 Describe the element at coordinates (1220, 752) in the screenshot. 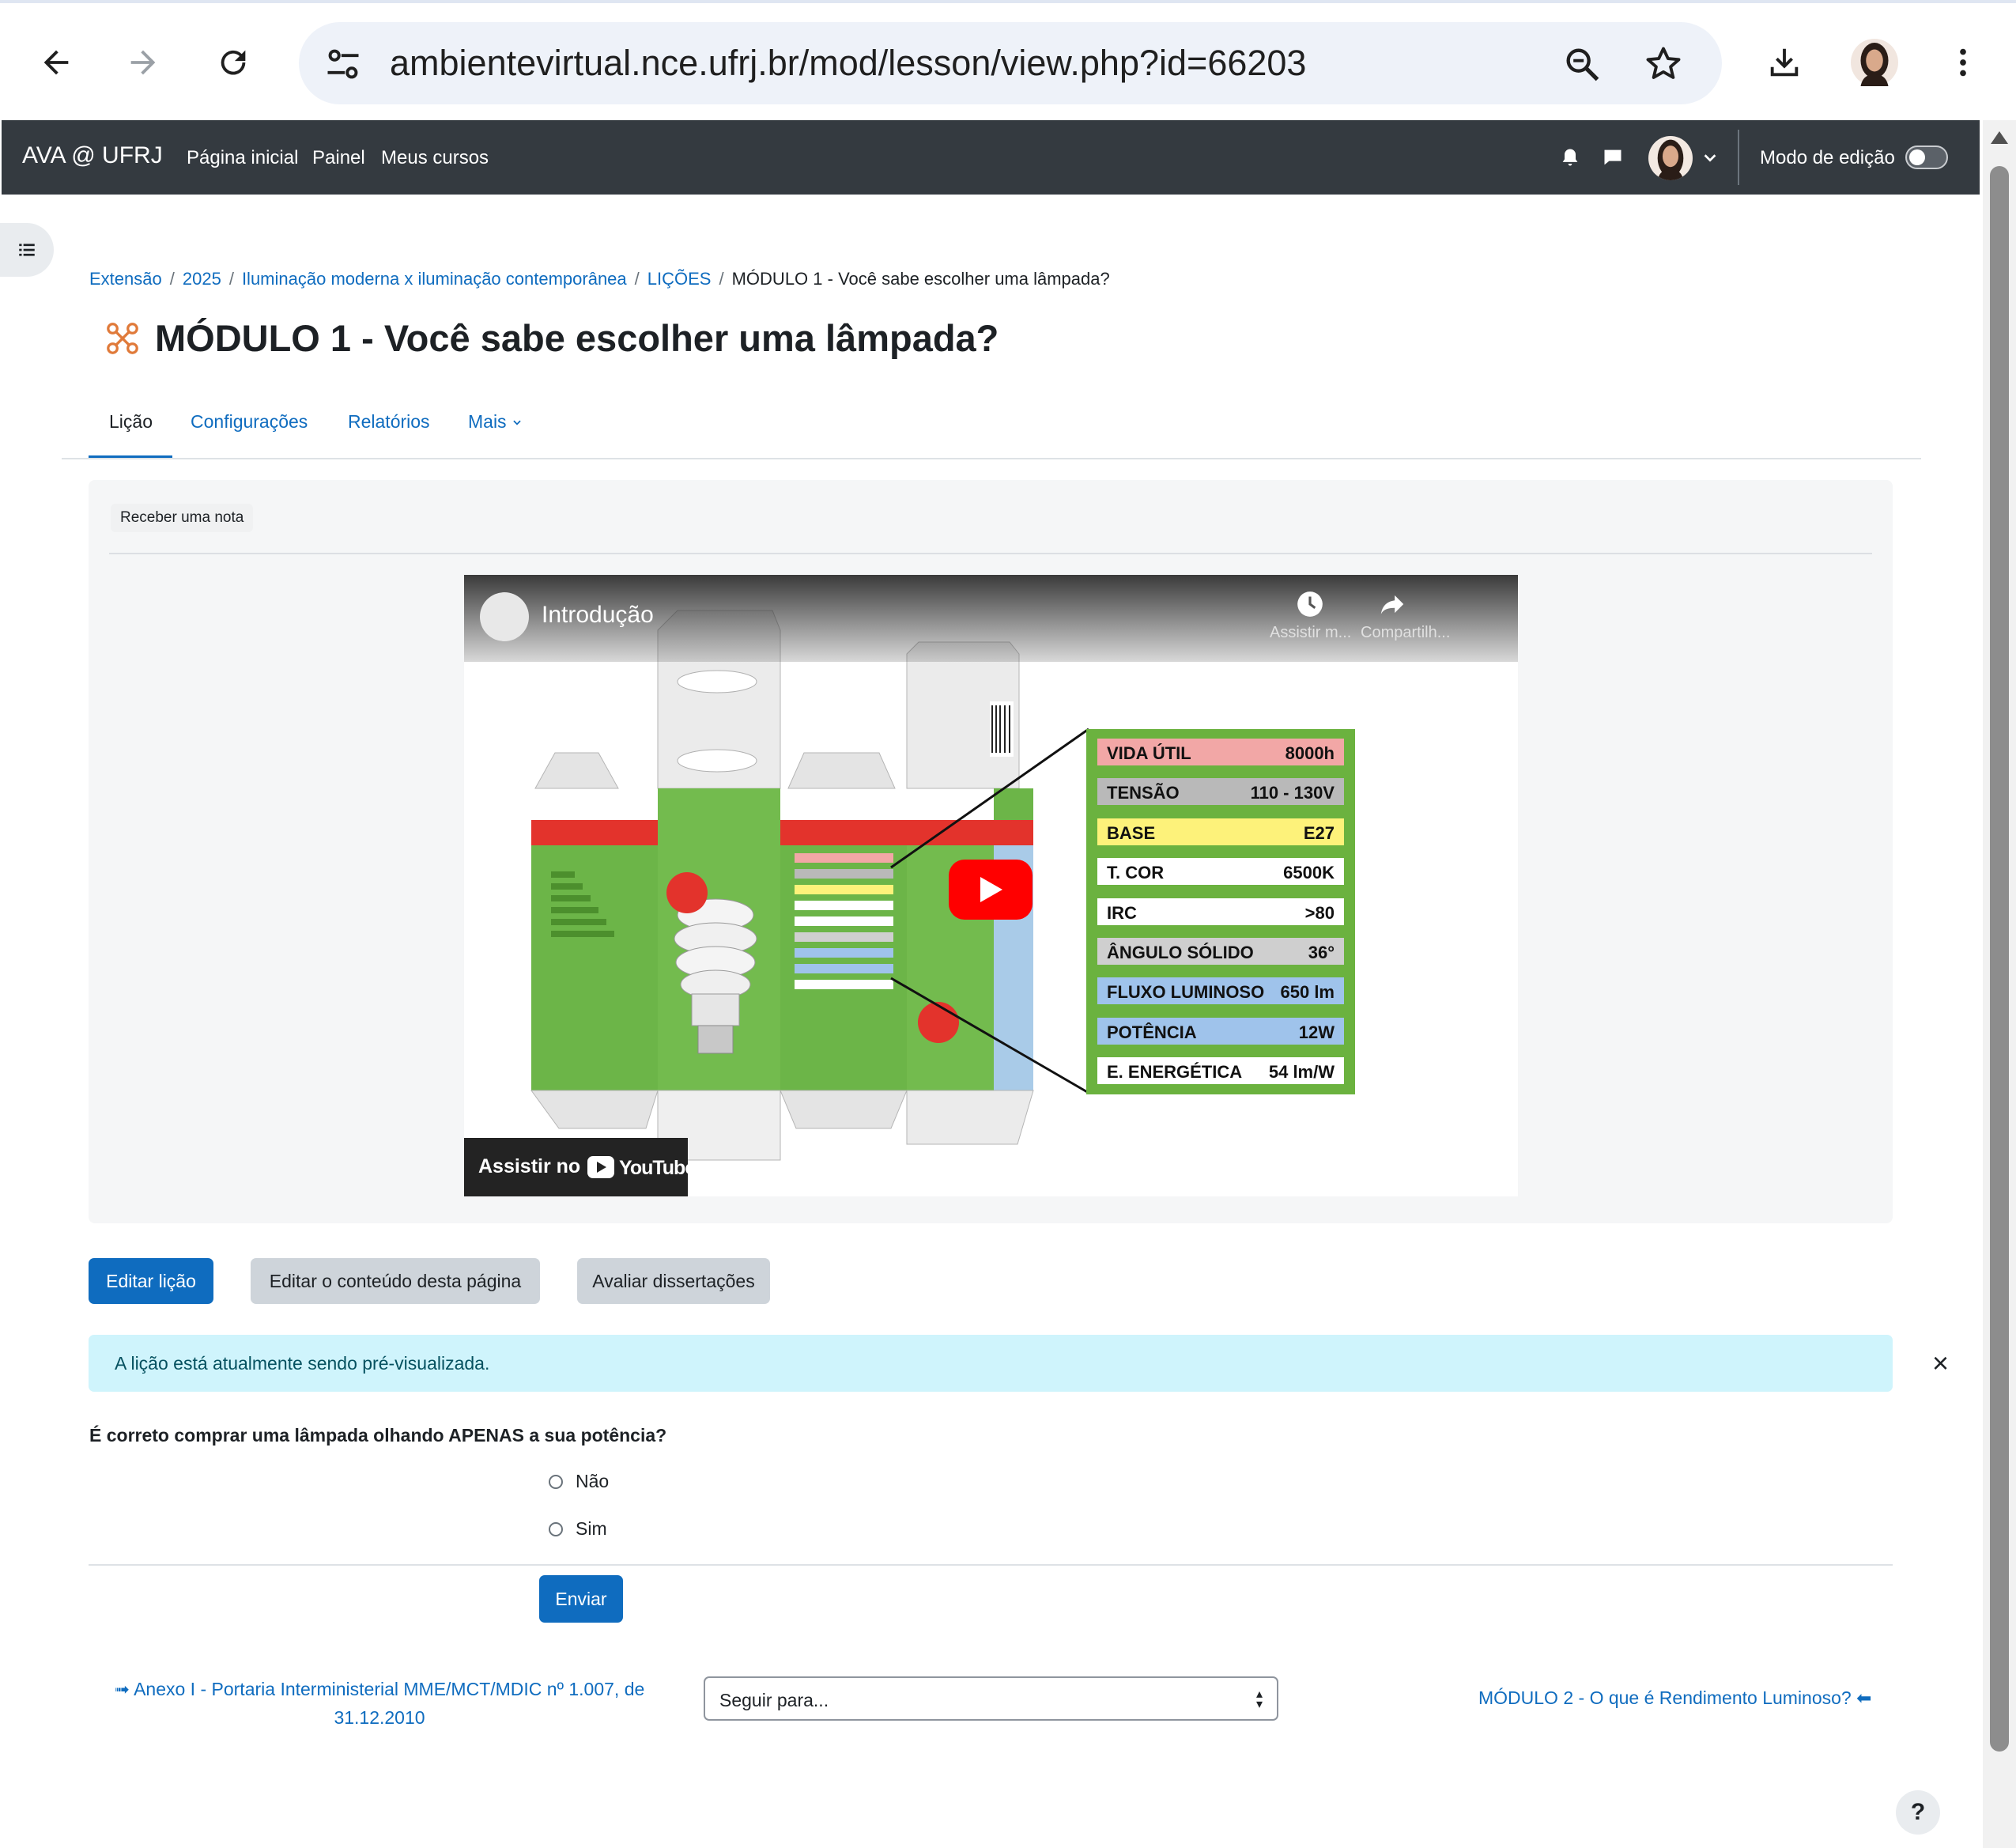

I see `spec-row: VIDA ÚTIL 8000h` at that location.